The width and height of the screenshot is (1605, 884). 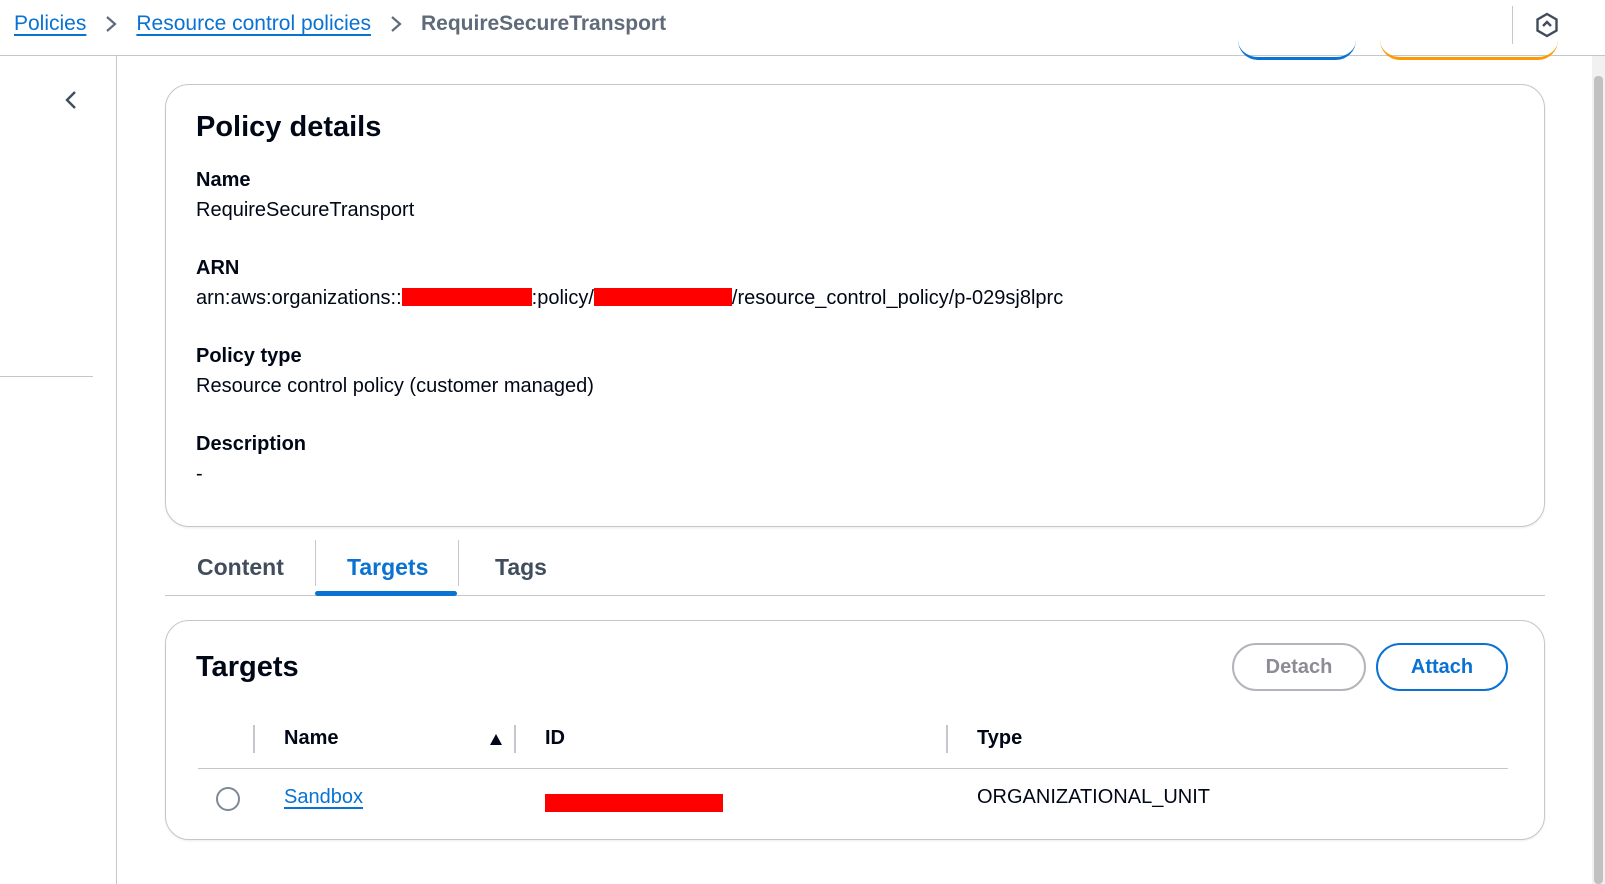 What do you see at coordinates (305, 210) in the screenshot?
I see `name-value: RequireSecureTransport` at bounding box center [305, 210].